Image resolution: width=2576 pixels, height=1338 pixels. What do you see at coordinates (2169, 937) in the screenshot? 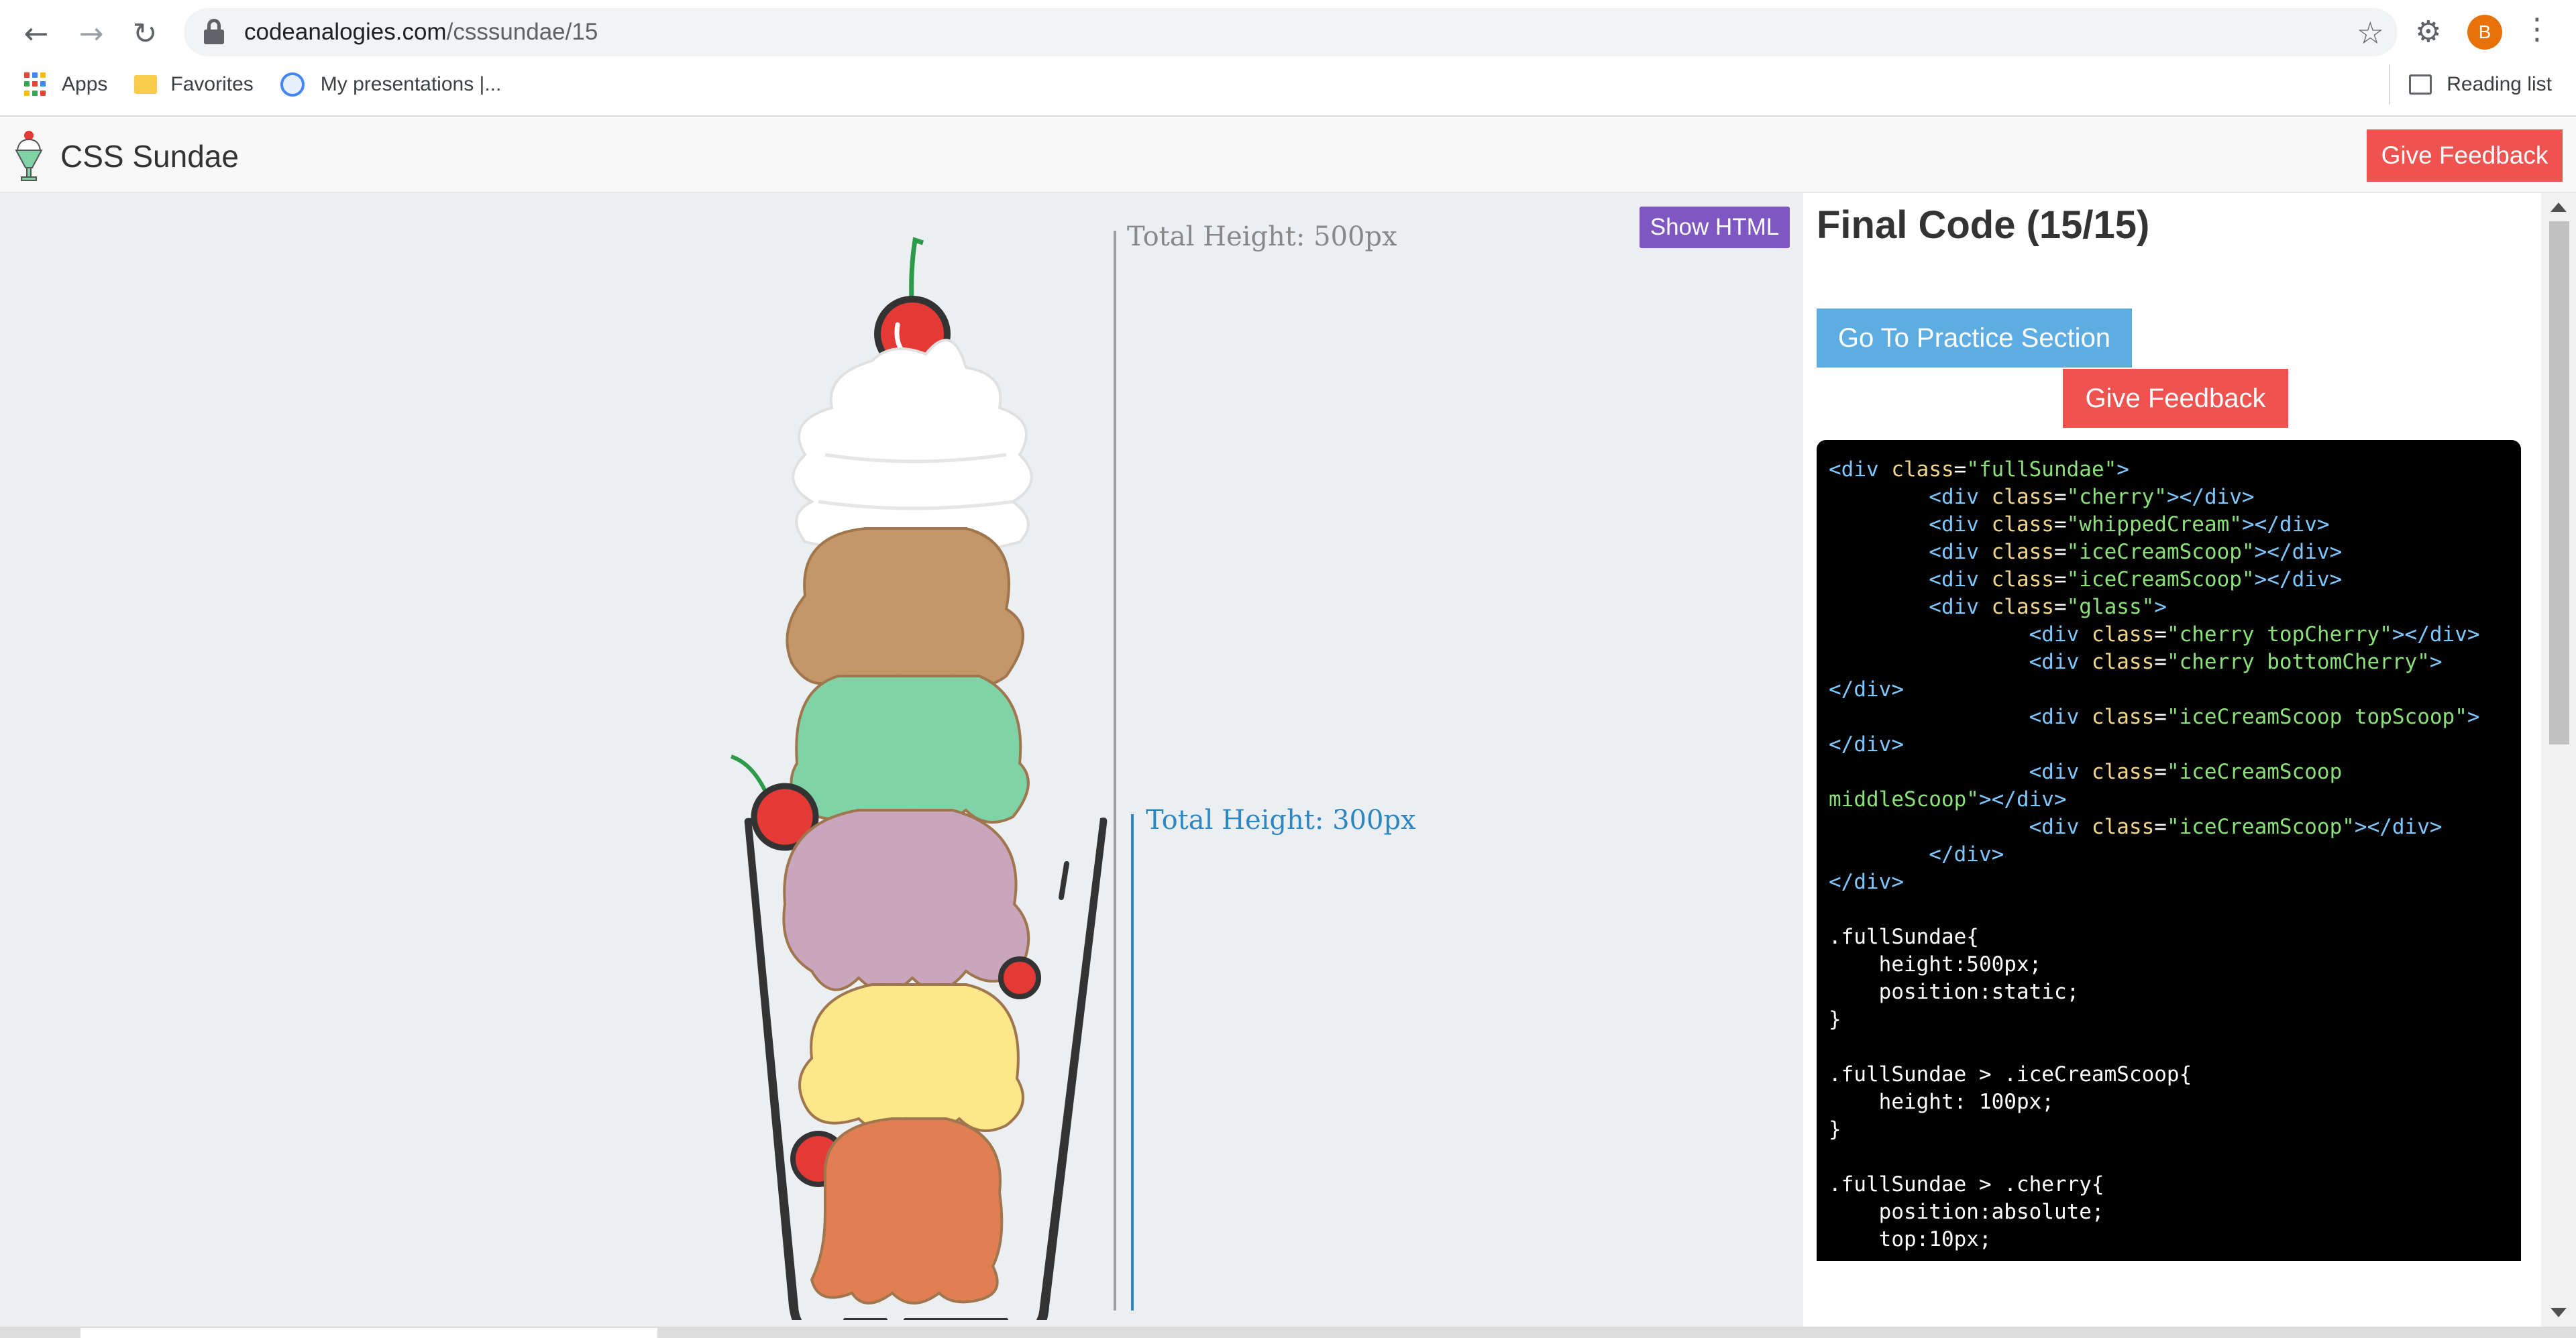
I see `code-line: .fullSundae{` at bounding box center [2169, 937].